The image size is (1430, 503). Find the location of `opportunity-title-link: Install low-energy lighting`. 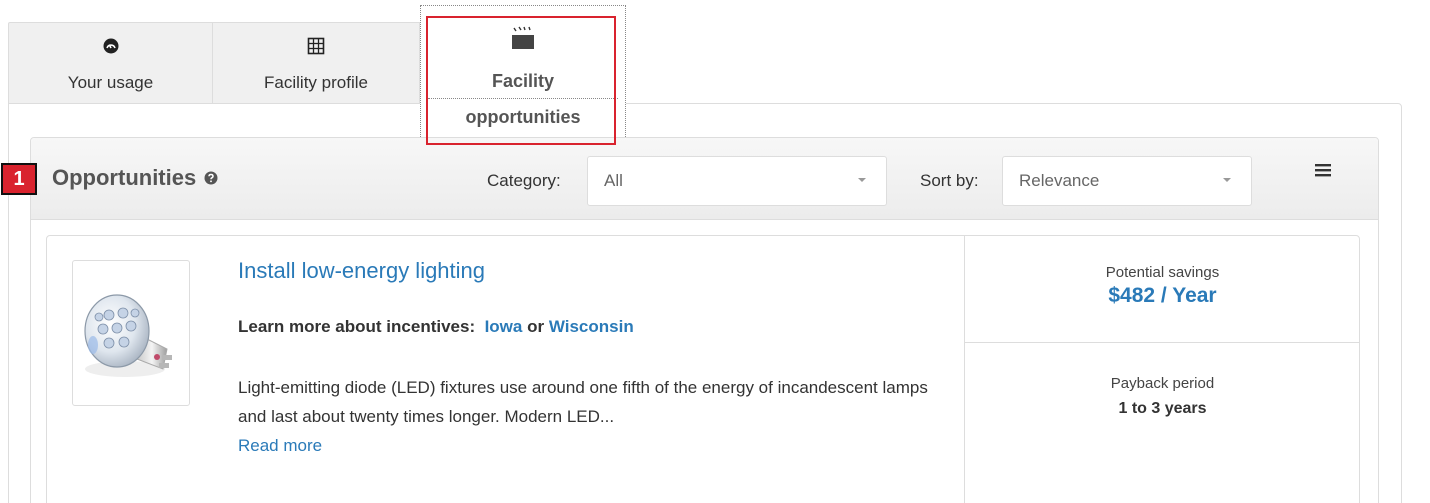

opportunity-title-link: Install low-energy lighting is located at coordinates (361, 271).